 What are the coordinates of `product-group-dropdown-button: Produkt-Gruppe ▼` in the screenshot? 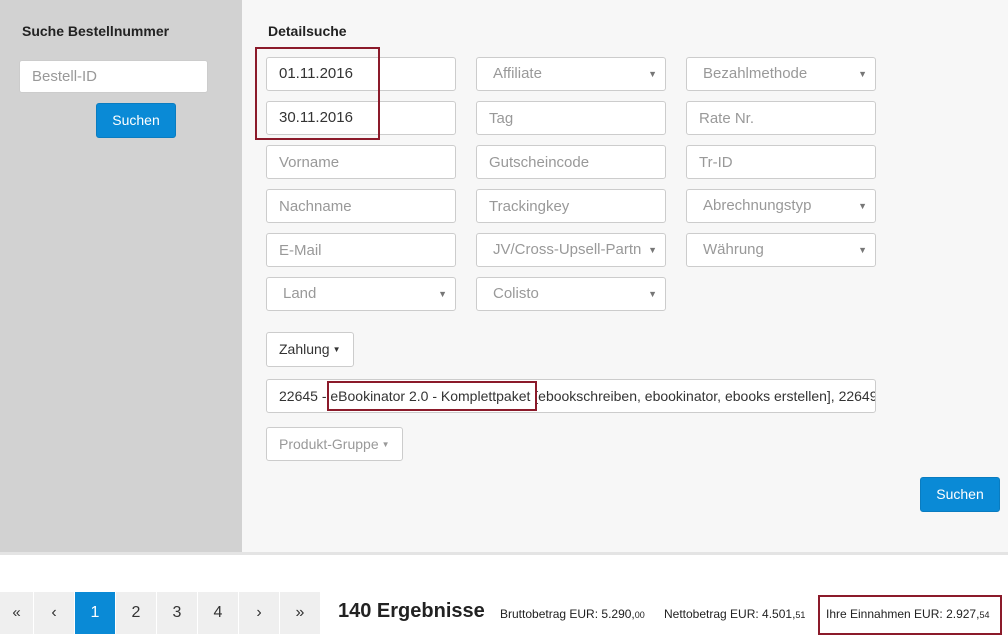 It's located at (334, 444).